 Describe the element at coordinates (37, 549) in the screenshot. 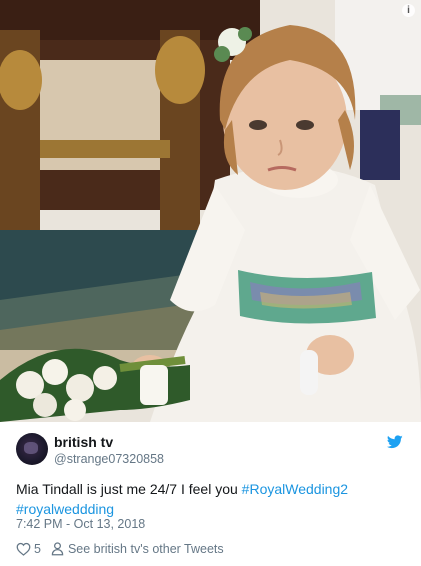

I see `like-count: 5` at that location.